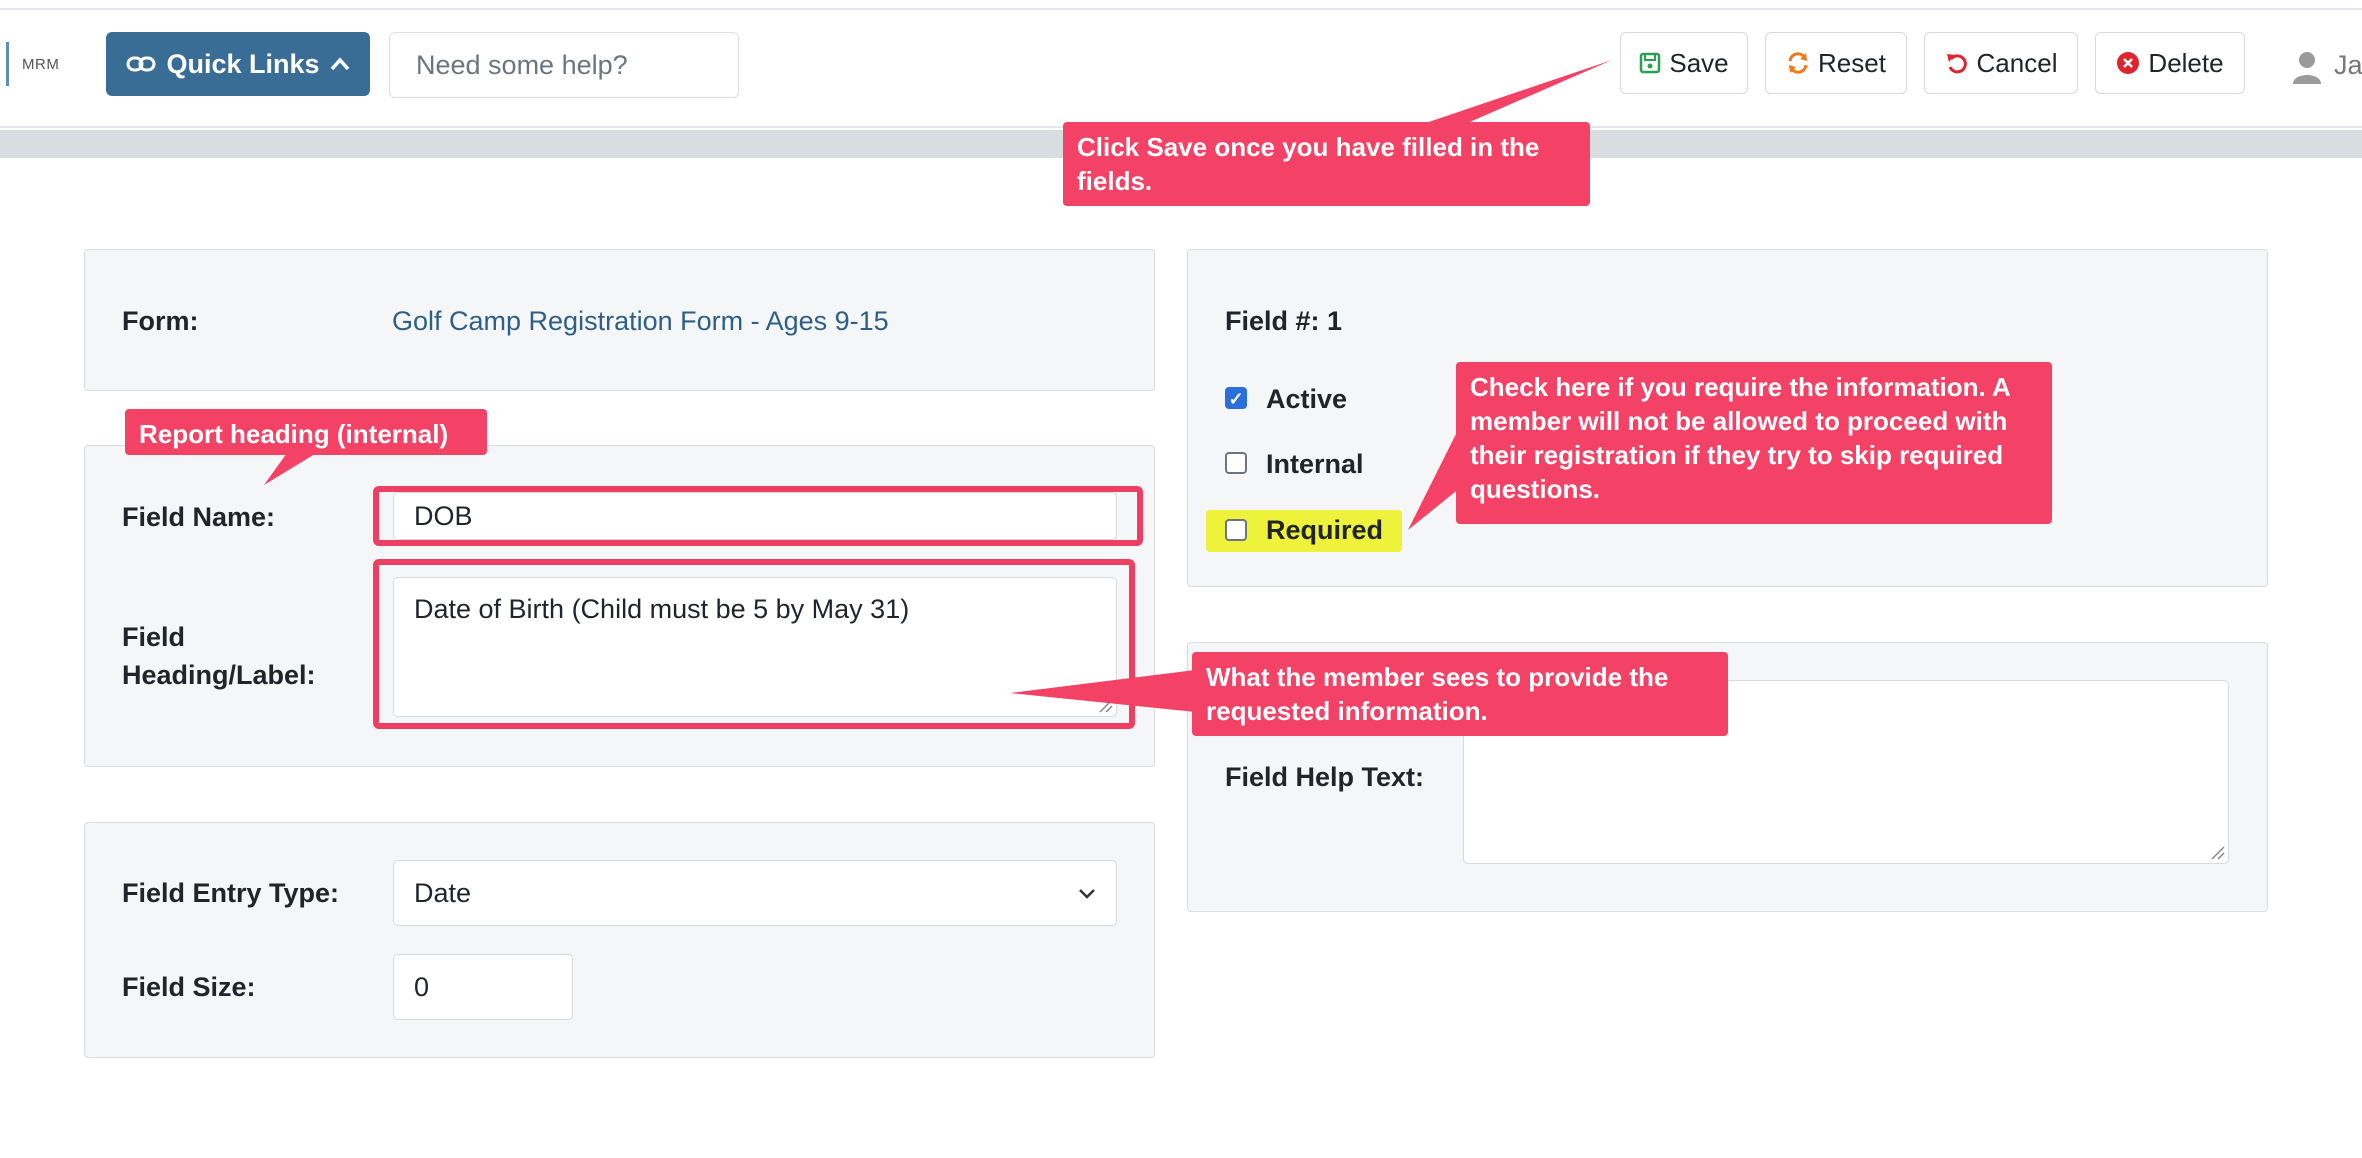  I want to click on label-callout-pointer, so click(1102, 691).